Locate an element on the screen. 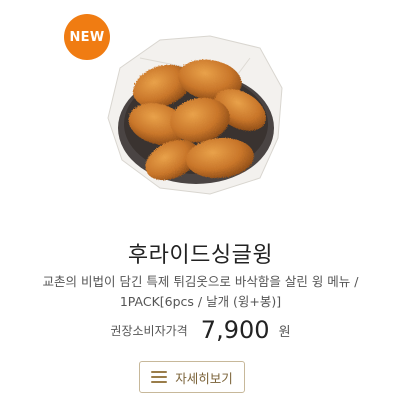 The image size is (401, 411). detail-view-button: 자세히보기 is located at coordinates (192, 377).